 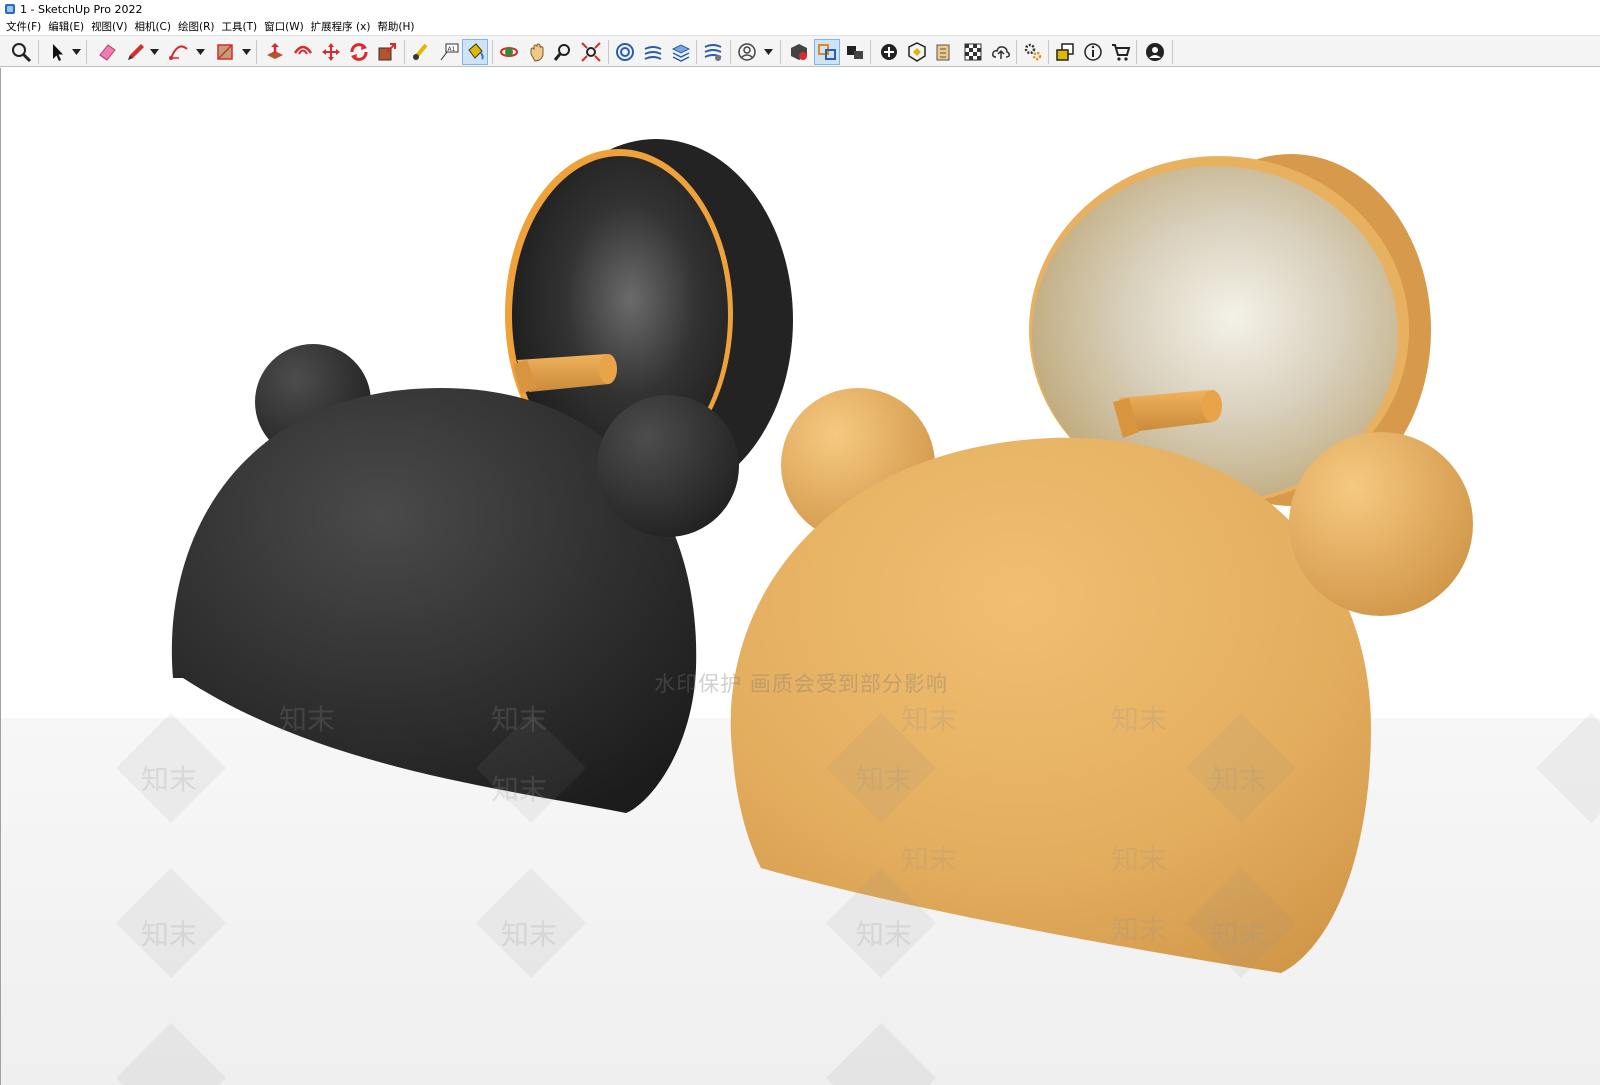 What do you see at coordinates (135, 52) in the screenshot?
I see `pencil-icon` at bounding box center [135, 52].